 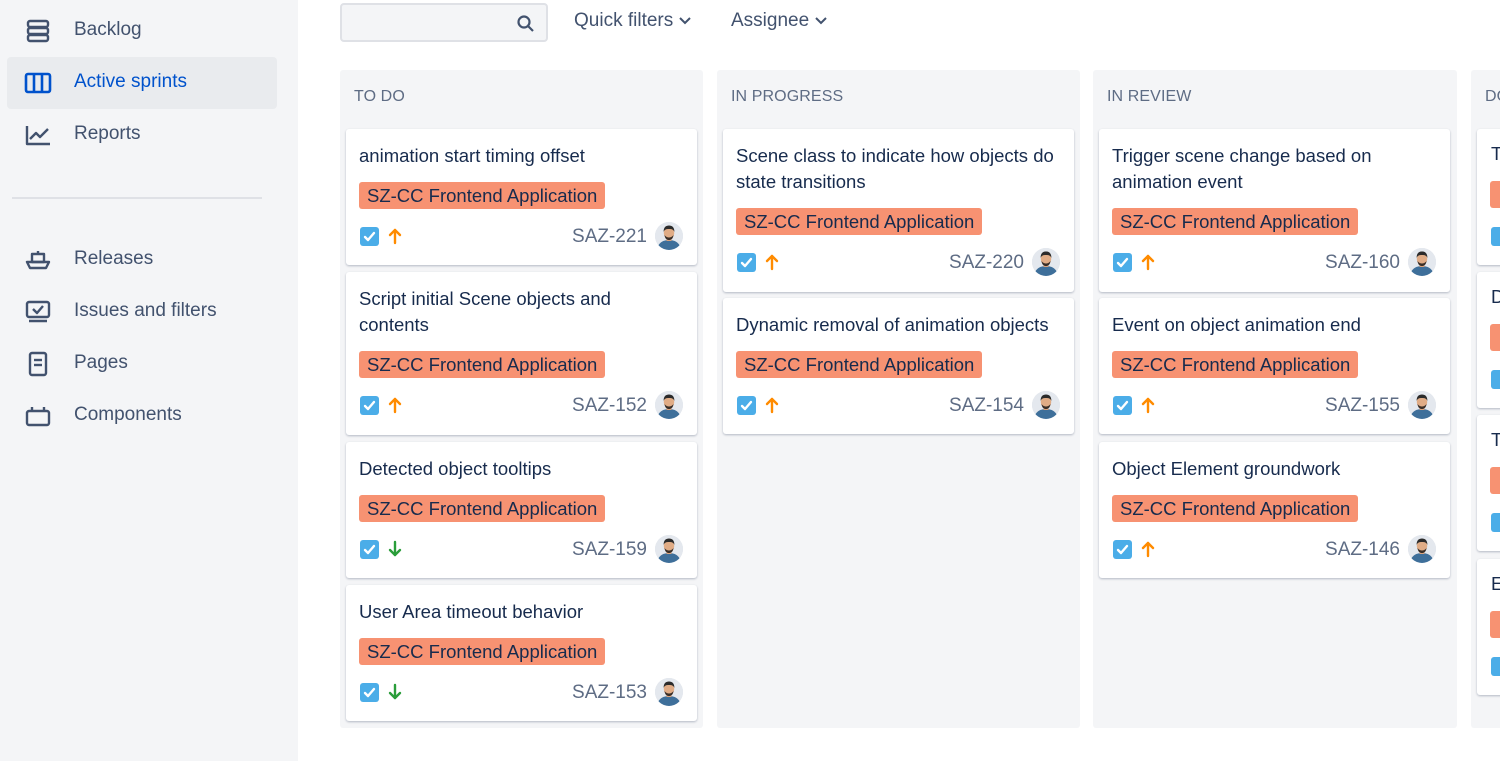 What do you see at coordinates (430, 23) in the screenshot?
I see `search-input` at bounding box center [430, 23].